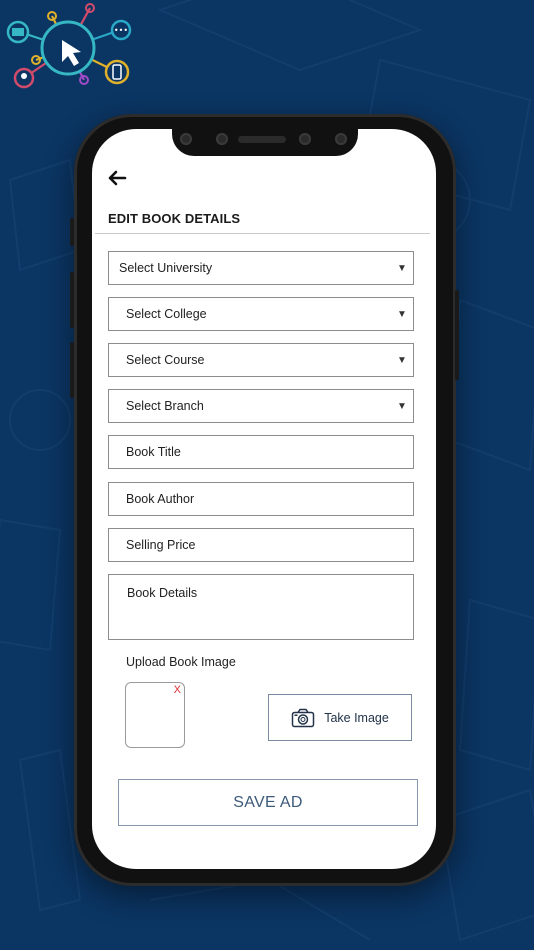 Image resolution: width=534 pixels, height=950 pixels. Describe the element at coordinates (261, 314) in the screenshot. I see `college-select: Select College ▼` at that location.